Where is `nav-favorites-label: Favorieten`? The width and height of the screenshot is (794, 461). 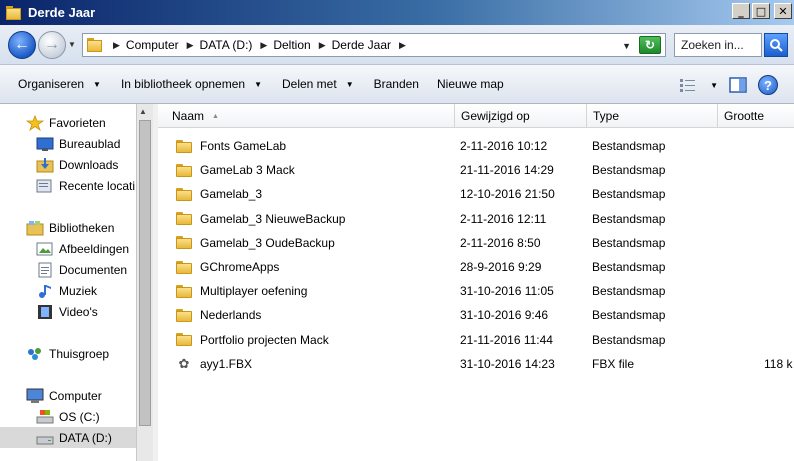 nav-favorites-label: Favorieten is located at coordinates (77, 122).